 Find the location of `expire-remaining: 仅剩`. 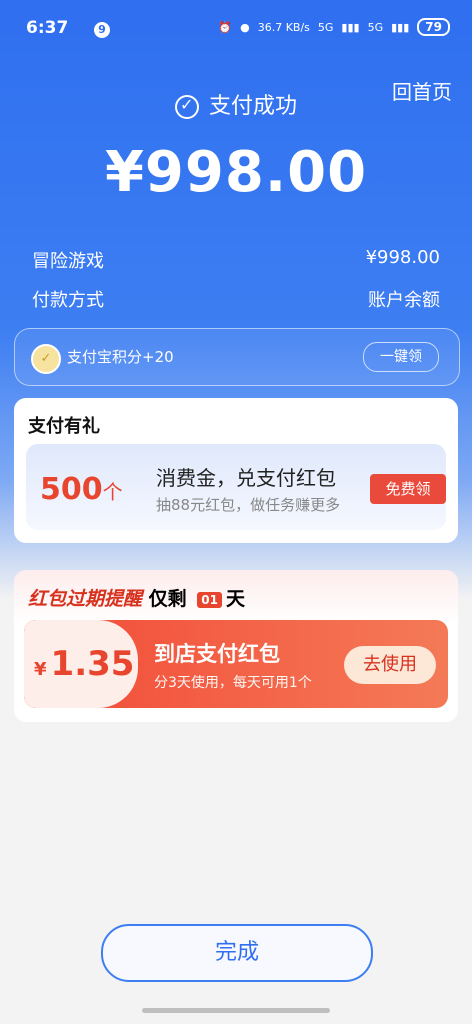

expire-remaining: 仅剩 is located at coordinates (167, 599).